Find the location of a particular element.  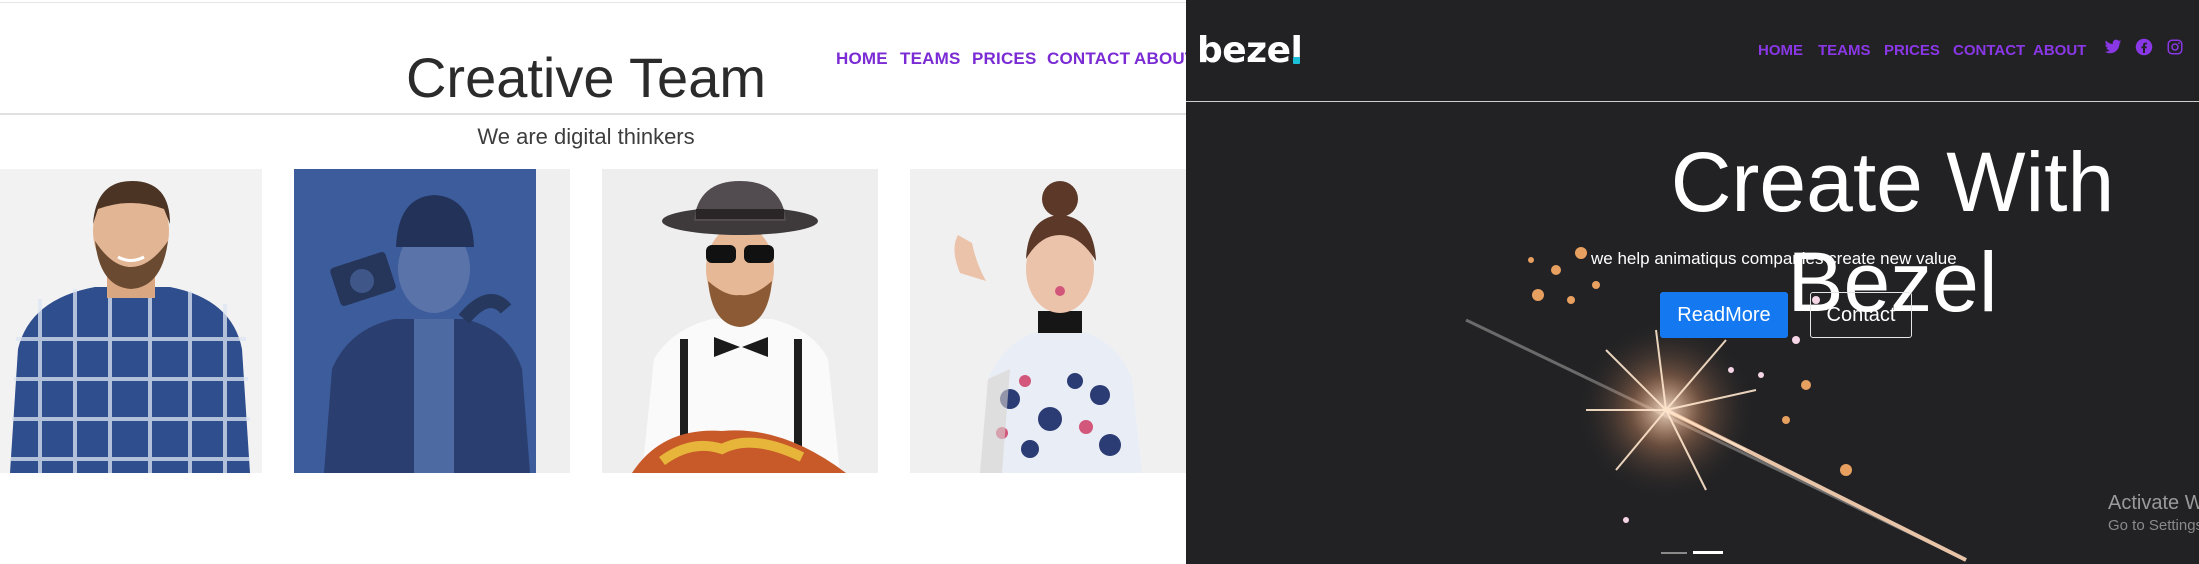

readmore-button: ReadMore is located at coordinates (1724, 315).